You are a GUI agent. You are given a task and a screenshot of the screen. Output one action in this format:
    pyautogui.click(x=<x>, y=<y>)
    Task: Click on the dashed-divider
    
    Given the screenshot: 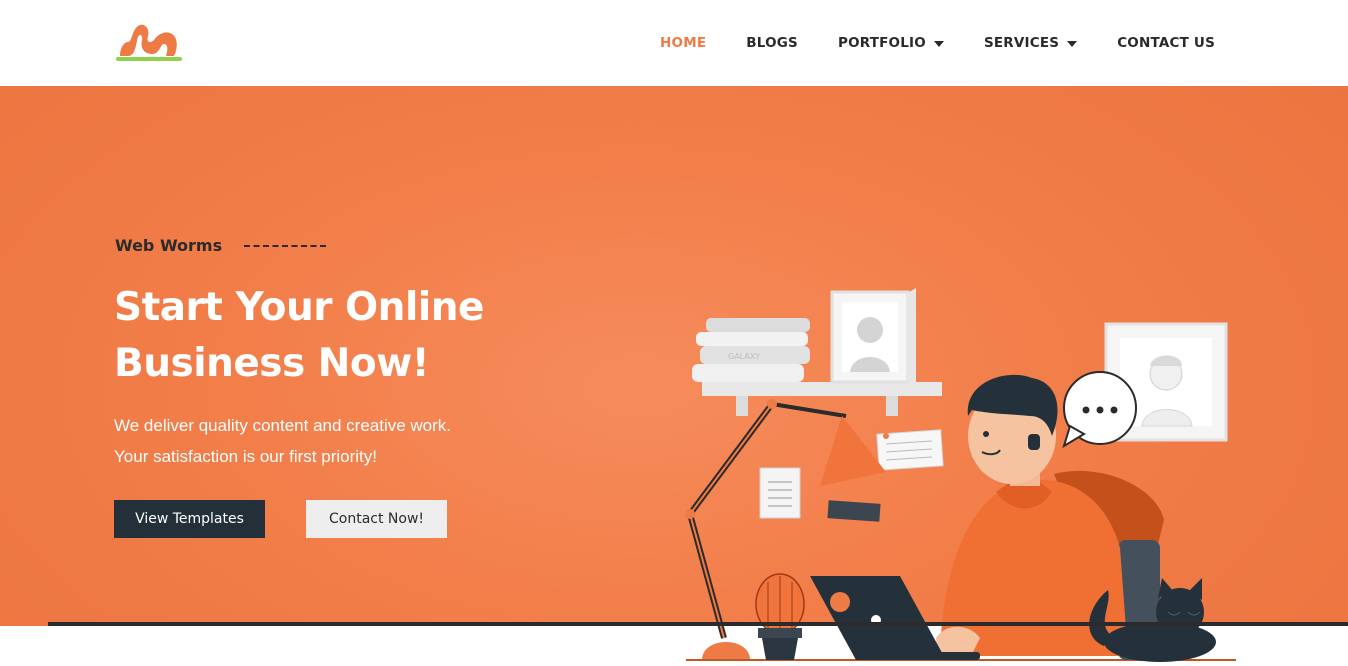 What is the action you would take?
    pyautogui.click(x=285, y=245)
    